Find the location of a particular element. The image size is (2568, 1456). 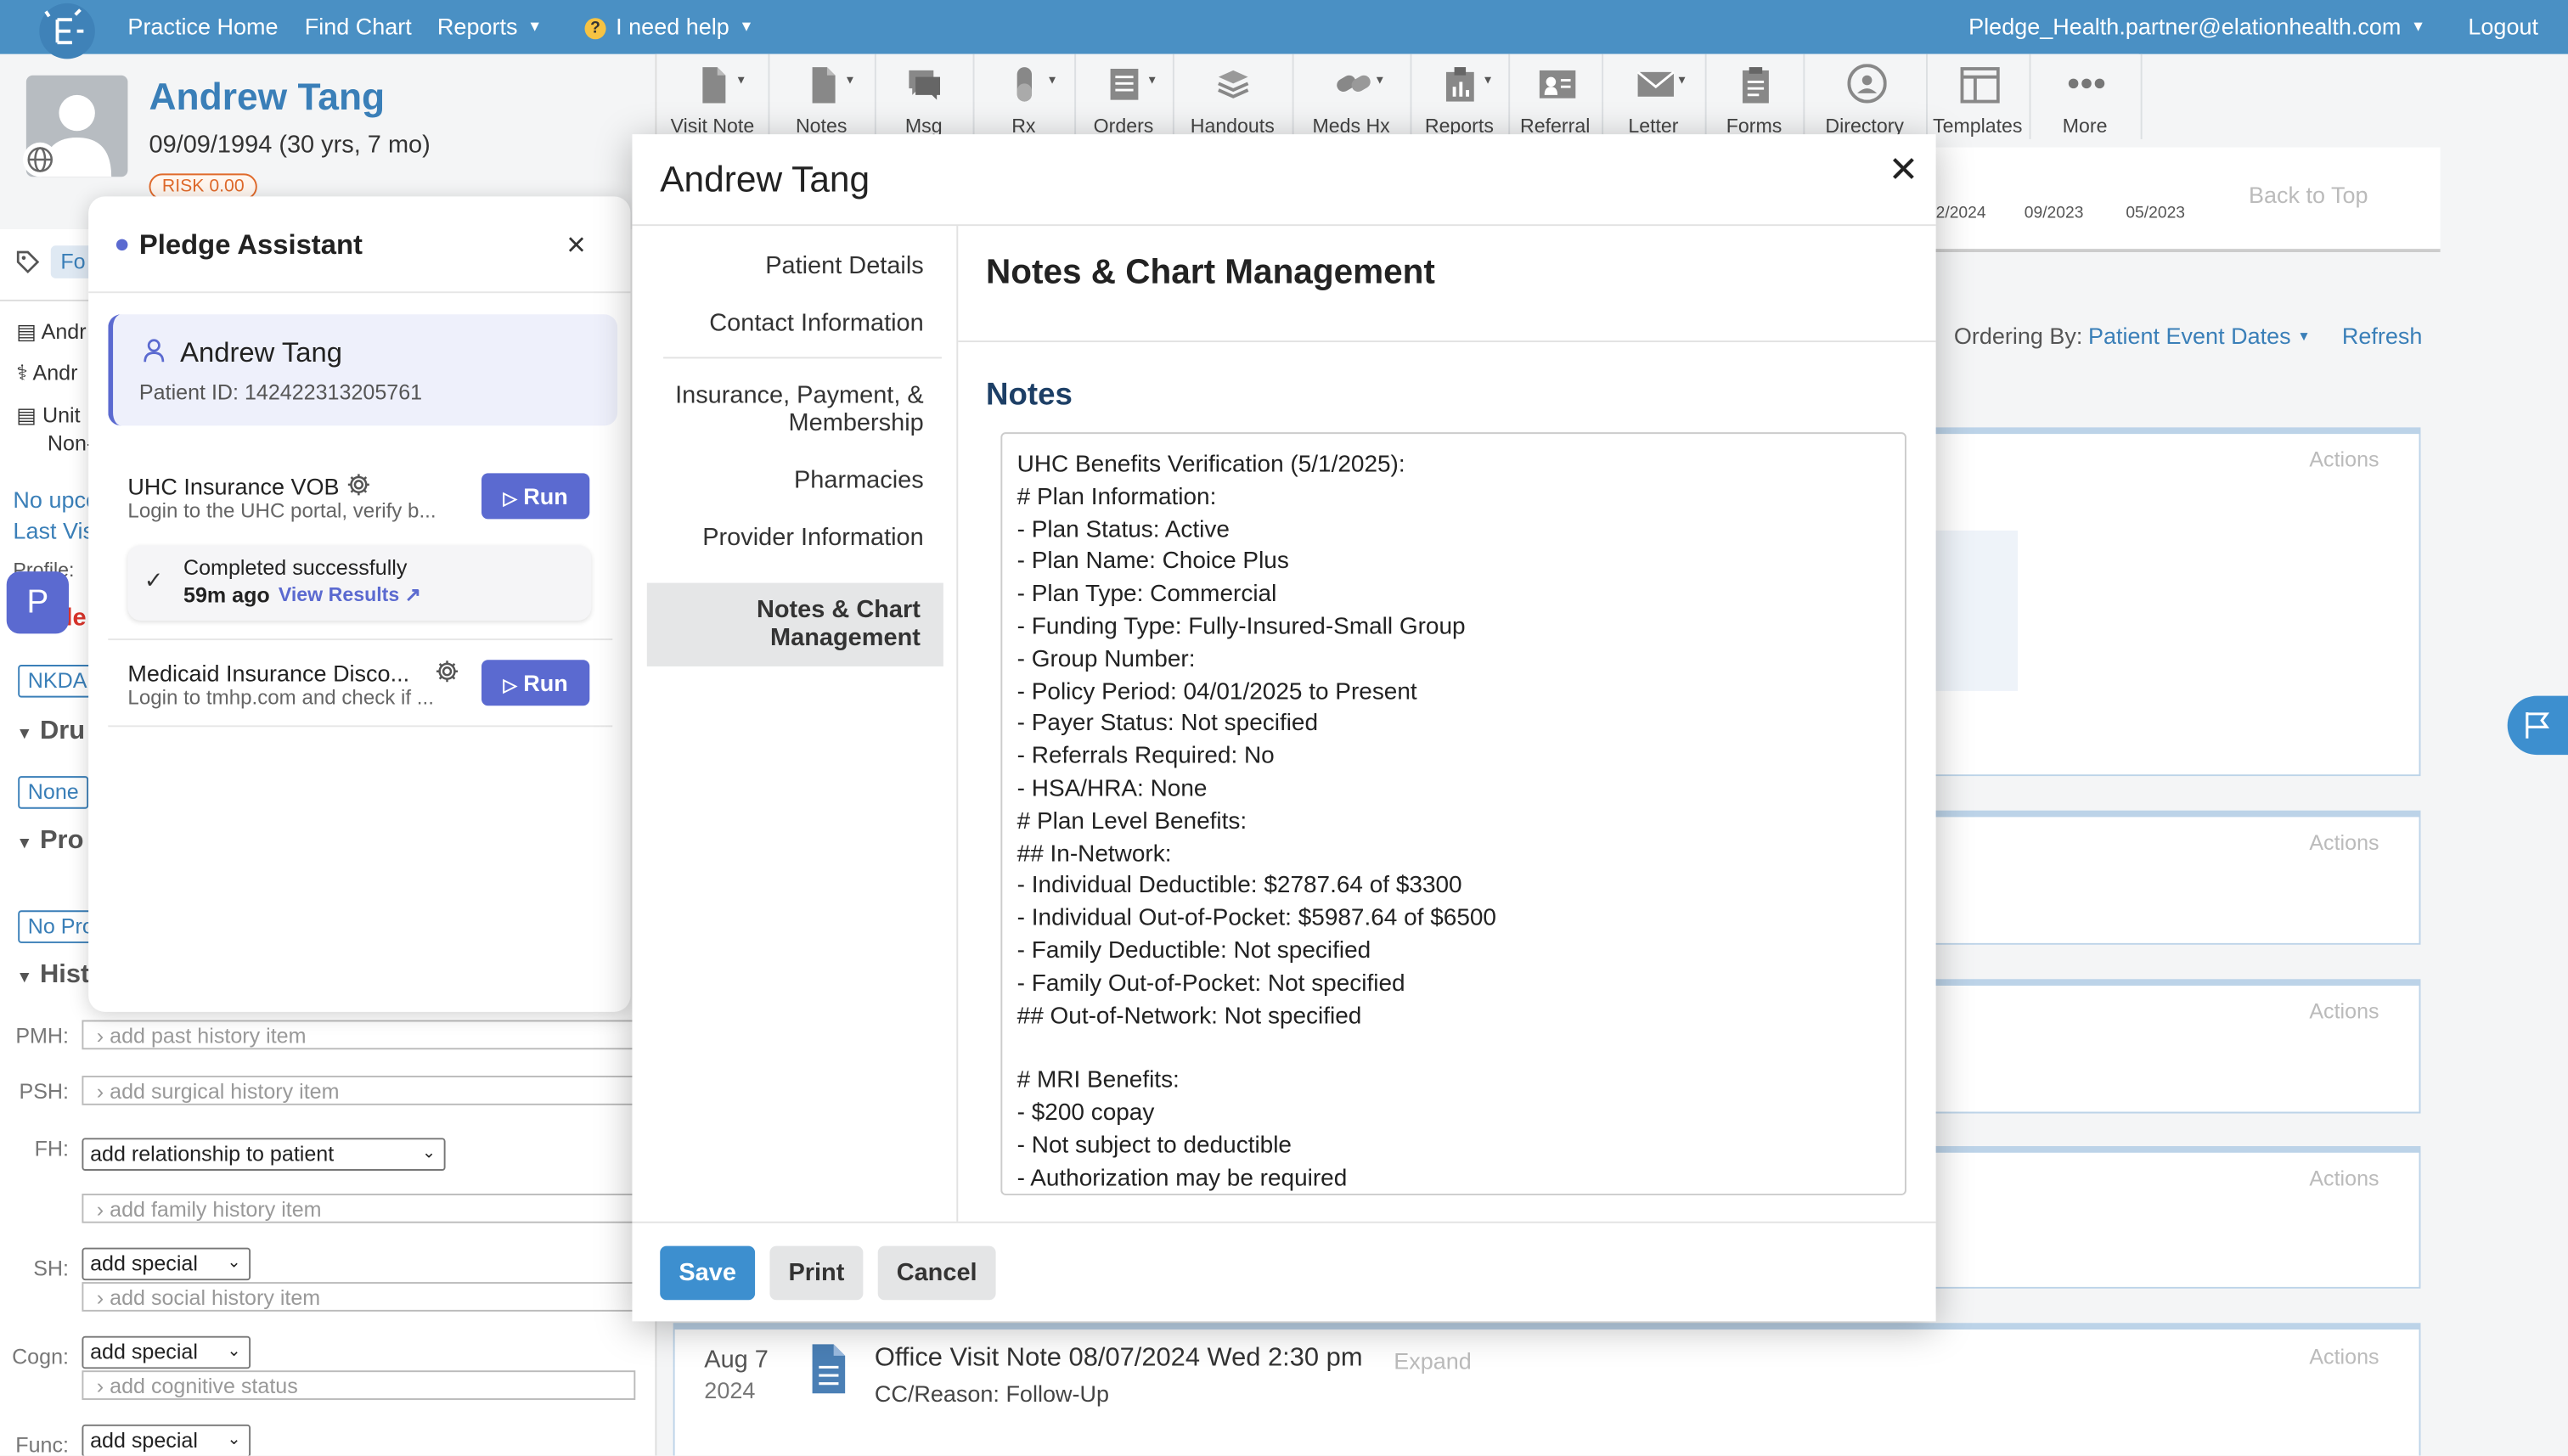

toolbar-letter-button: ▼ Letter is located at coordinates (1653, 96).